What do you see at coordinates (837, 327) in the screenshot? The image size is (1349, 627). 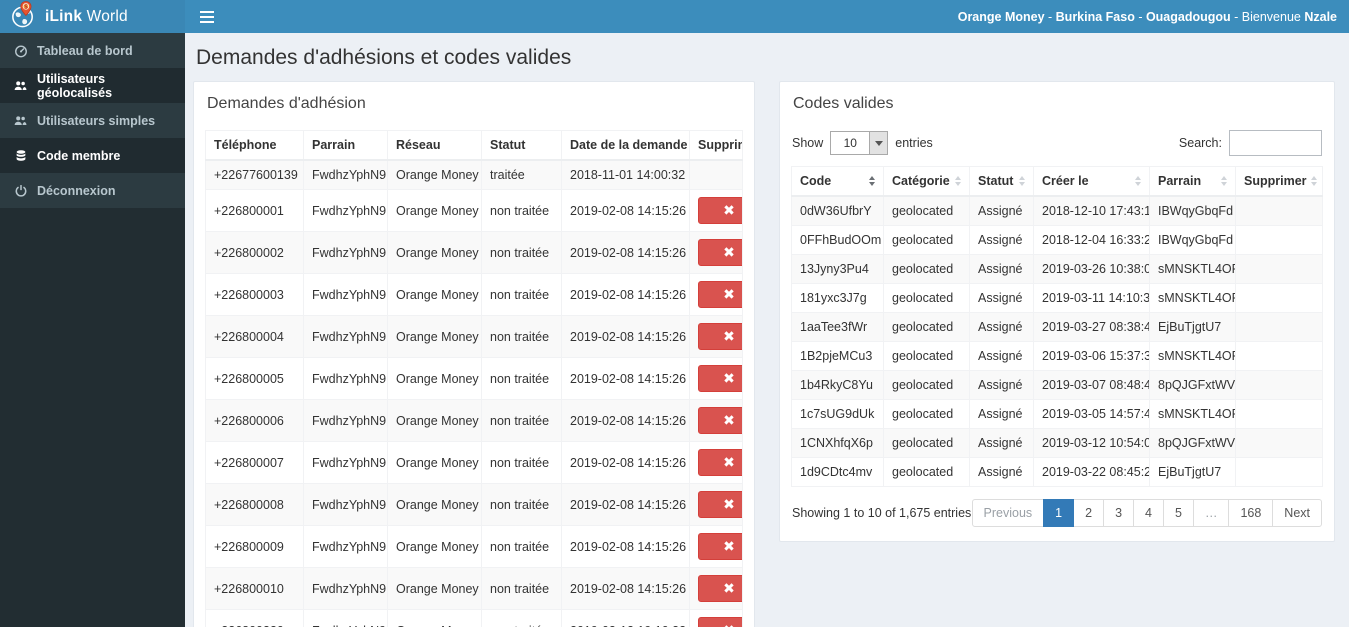 I see `cell-code: 1aaTee3fWr` at bounding box center [837, 327].